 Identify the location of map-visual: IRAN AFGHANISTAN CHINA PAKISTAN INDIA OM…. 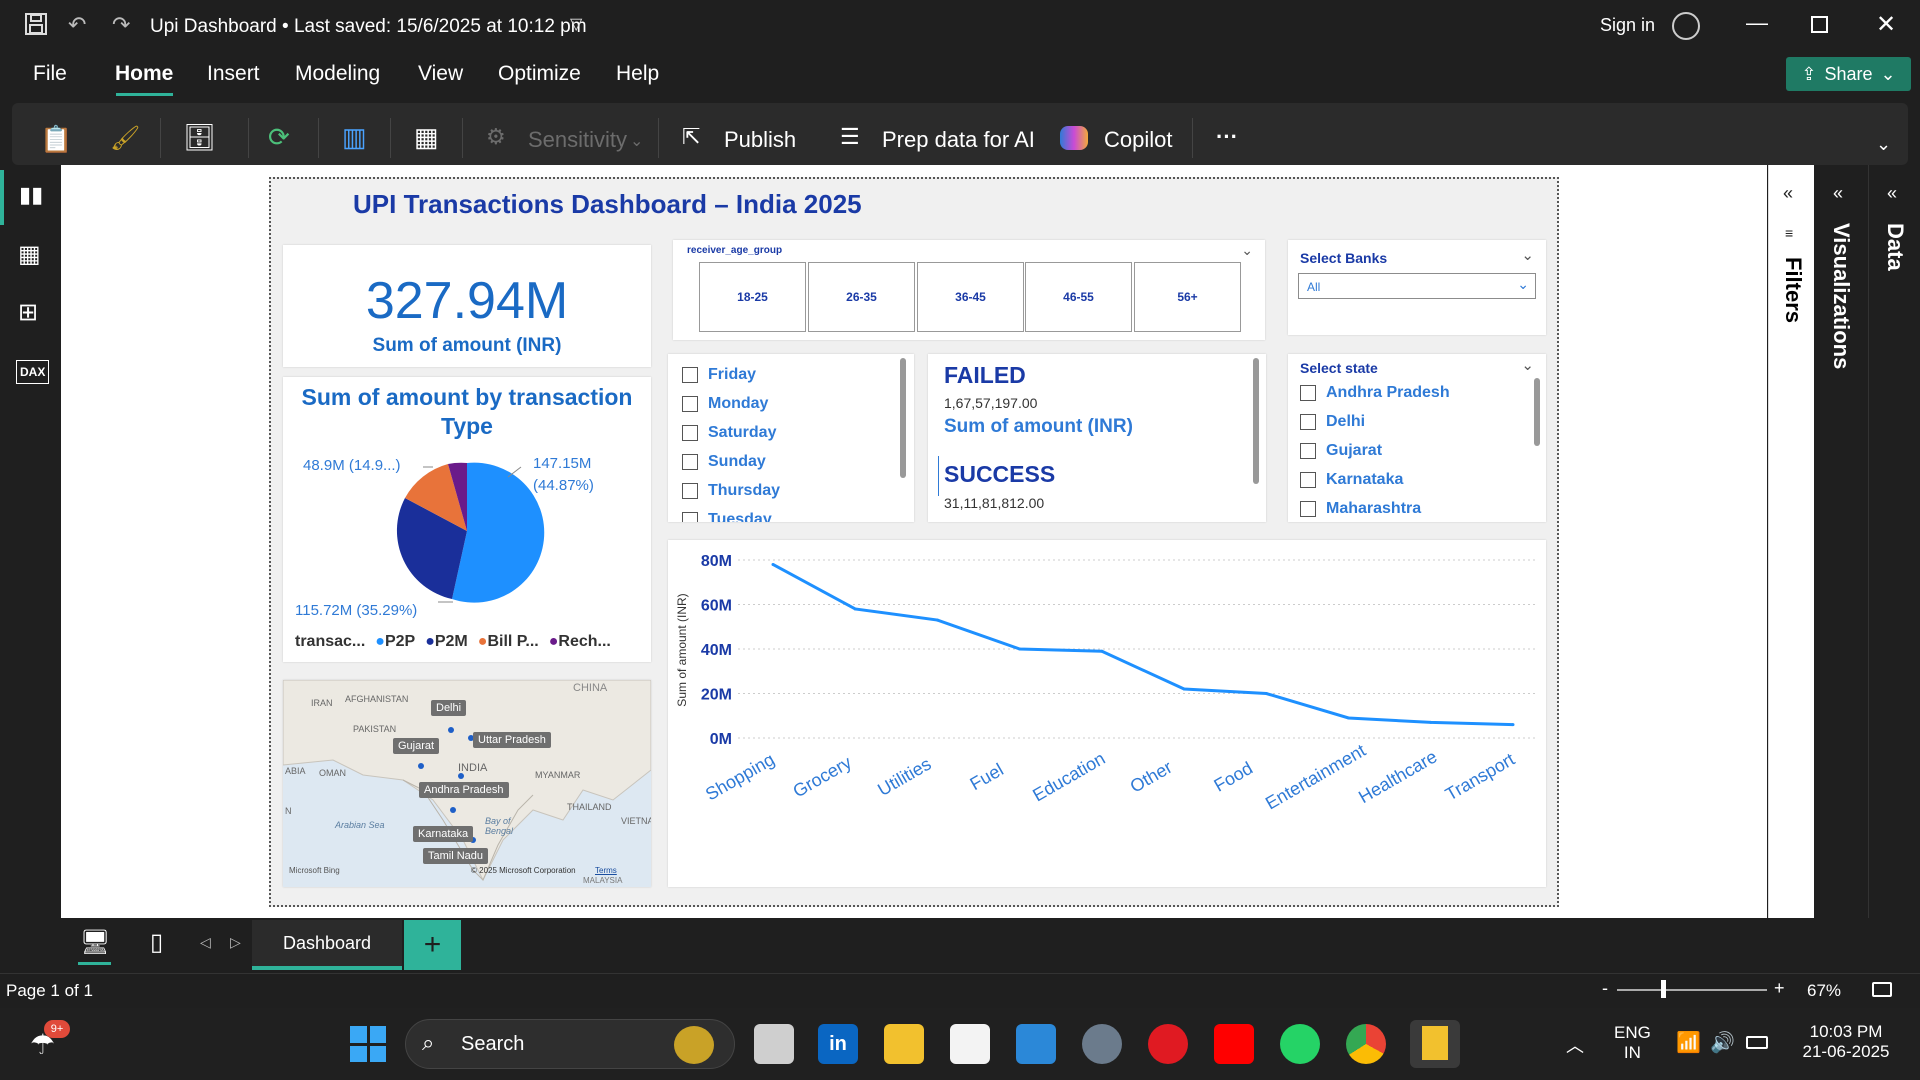
(467, 783).